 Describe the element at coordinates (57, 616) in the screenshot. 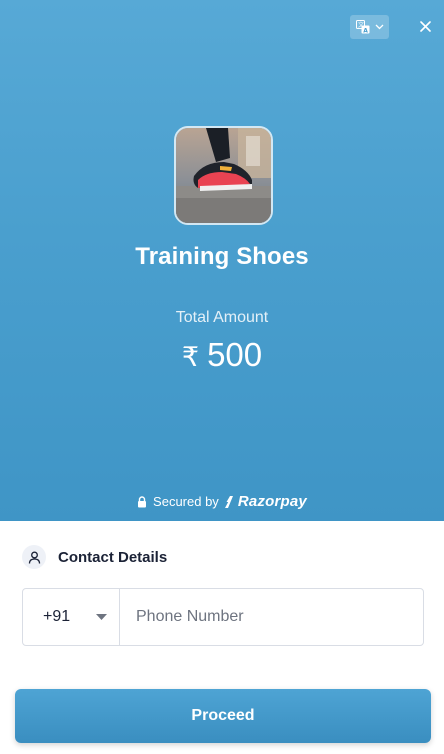

I see `country-code-value: +91` at that location.